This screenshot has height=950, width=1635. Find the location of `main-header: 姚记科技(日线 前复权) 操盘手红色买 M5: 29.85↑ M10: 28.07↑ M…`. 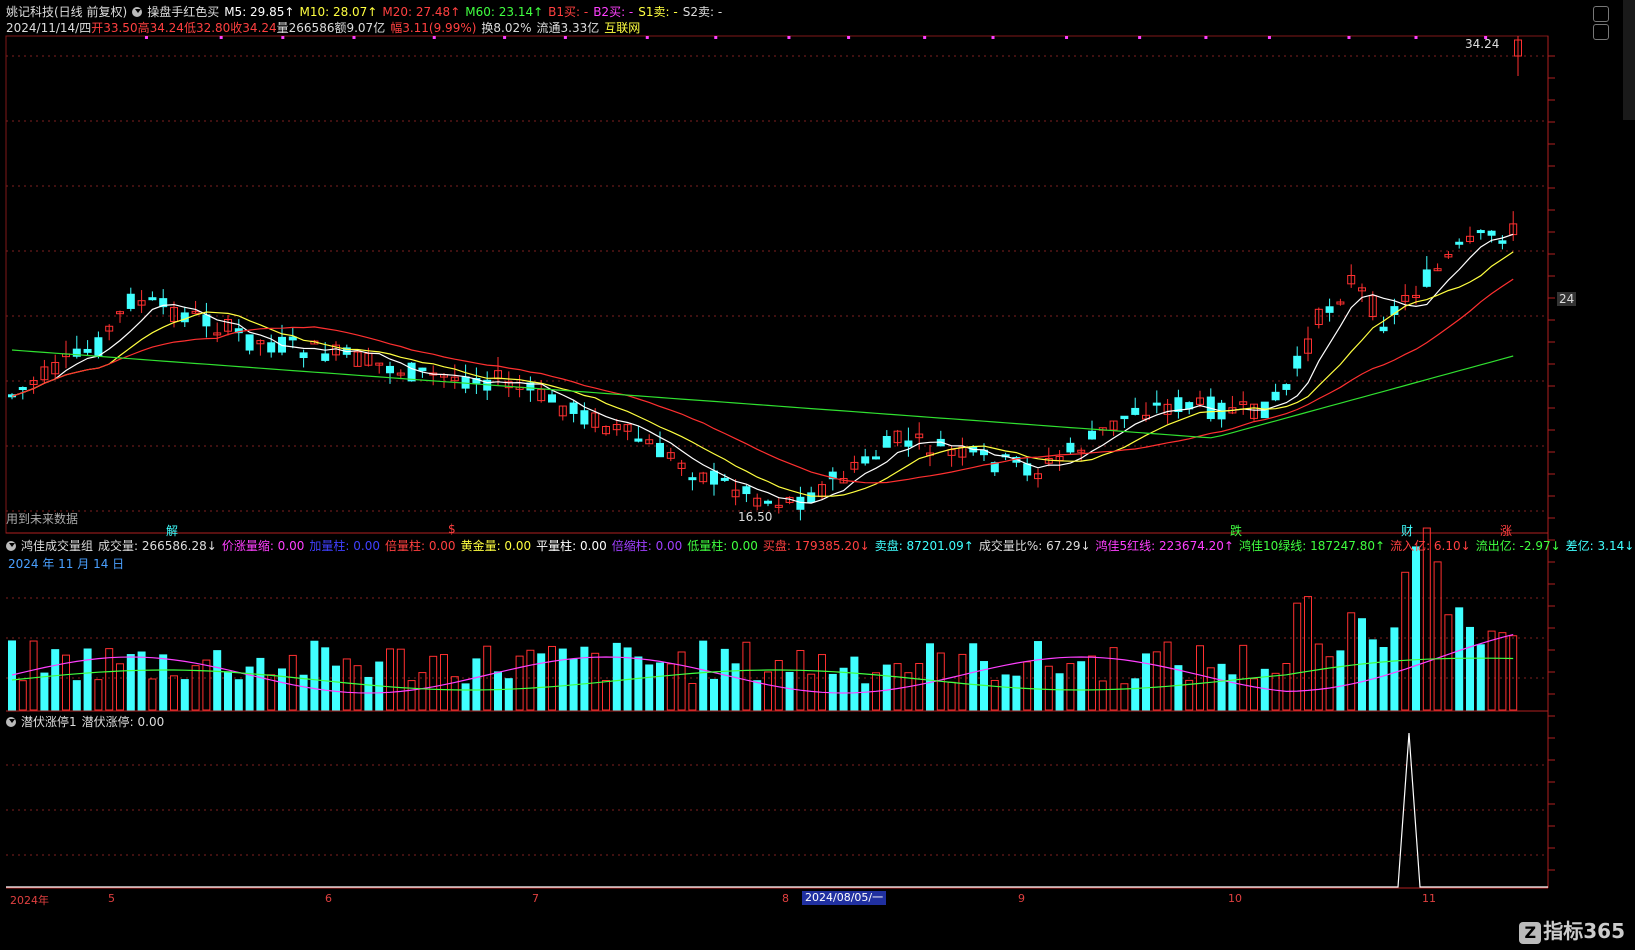

main-header: 姚记科技(日线 前复权) 操盘手红色买 M5: 29.85↑ M10: 28.07↑ M… is located at coordinates (369, 12).